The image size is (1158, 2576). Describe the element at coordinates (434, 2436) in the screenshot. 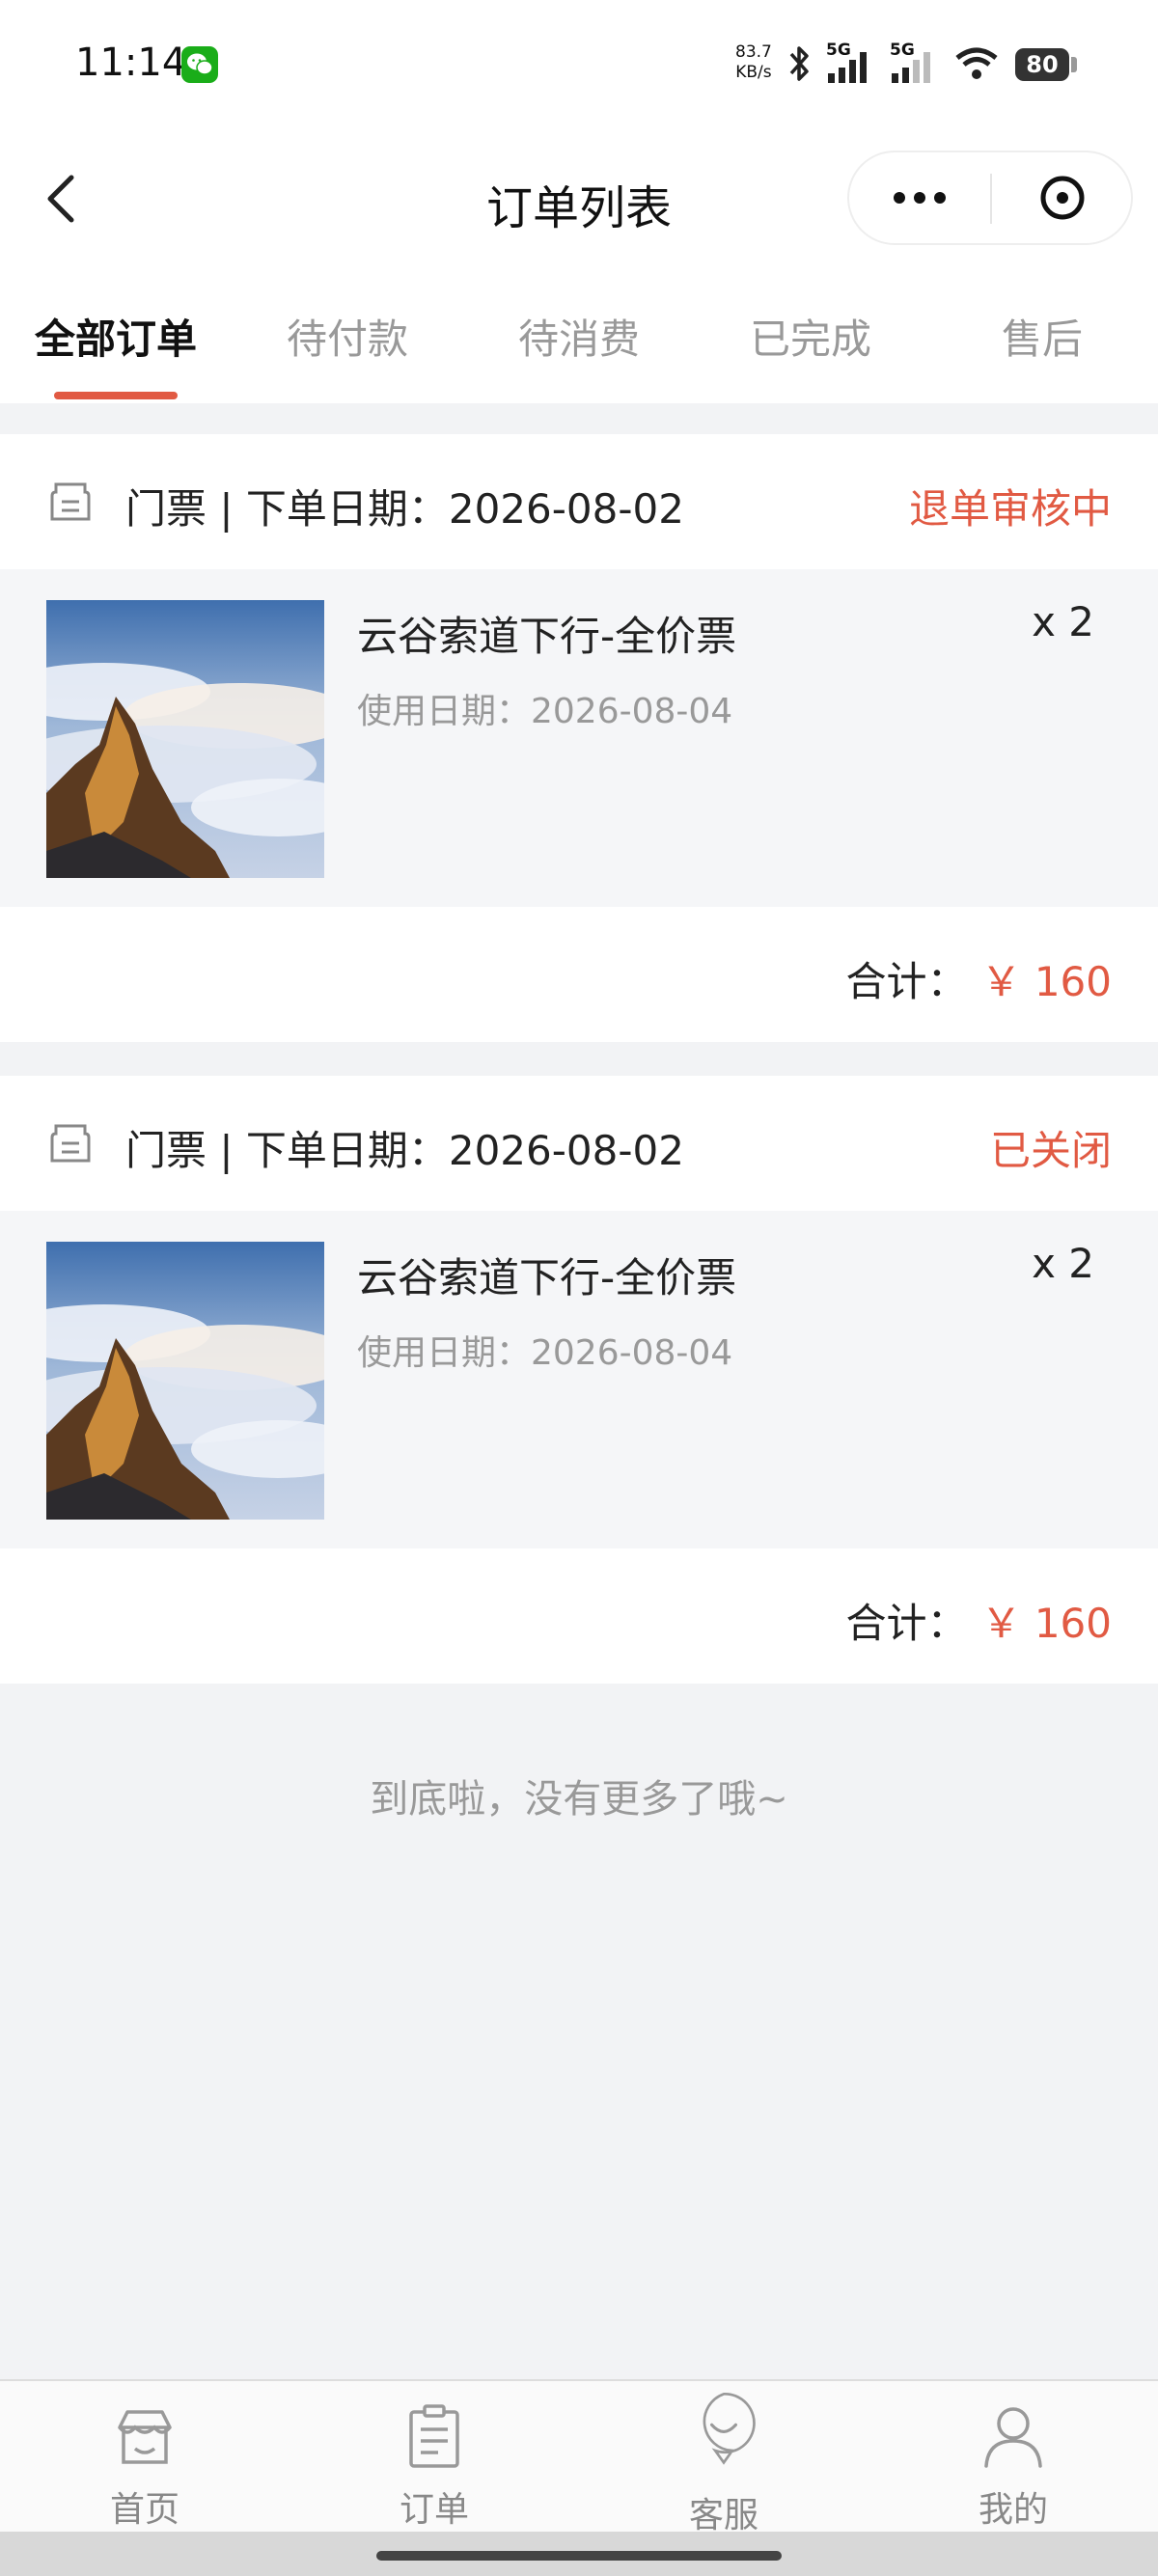

I see `order-icon` at that location.